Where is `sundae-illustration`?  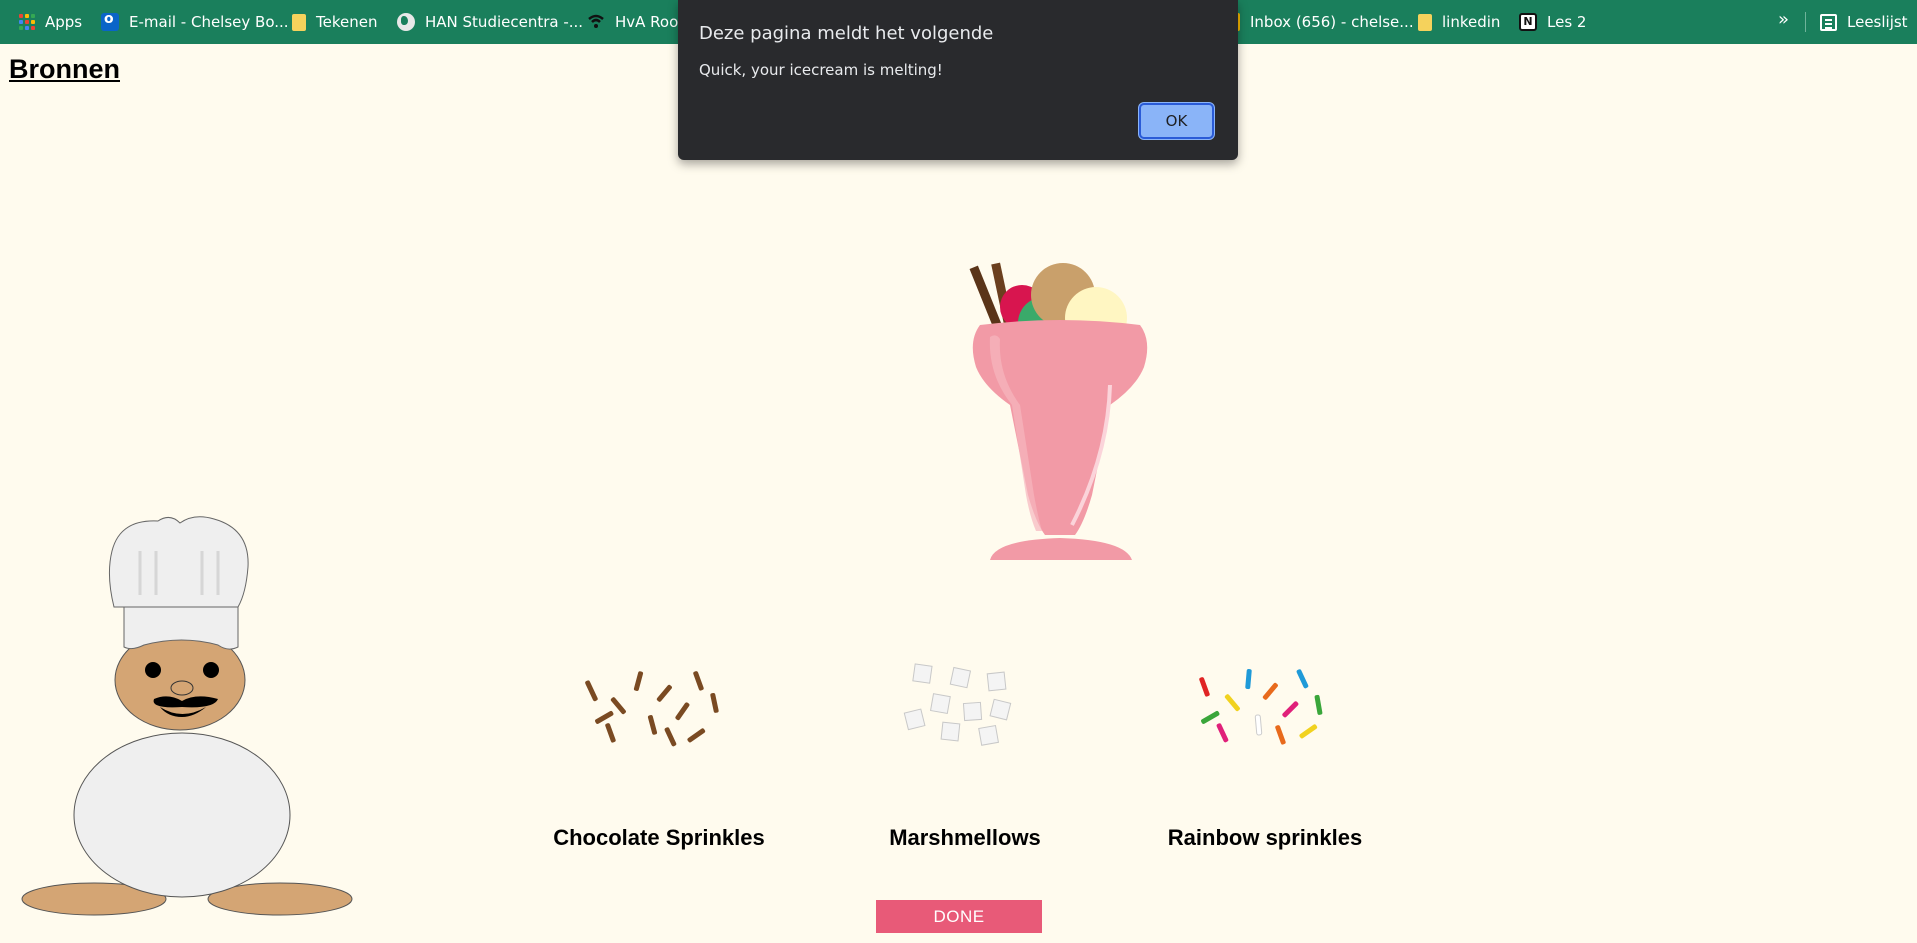 sundae-illustration is located at coordinates (1058, 411).